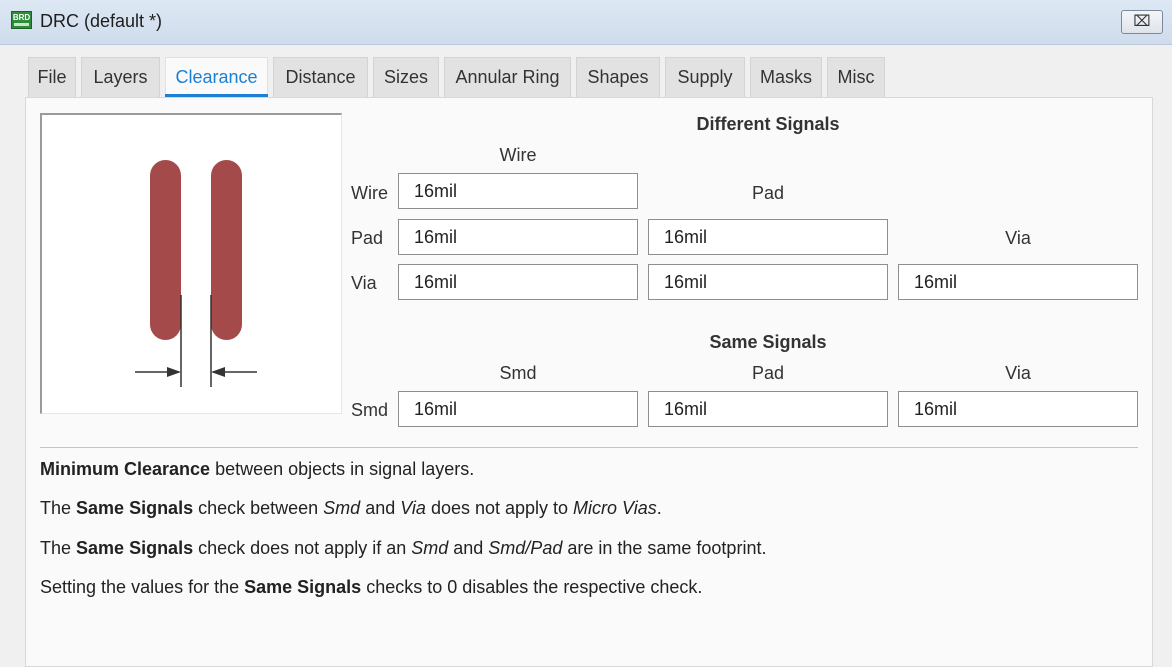 This screenshot has height=667, width=1172. What do you see at coordinates (768, 193) in the screenshot?
I see `col-header-pad: Pad` at bounding box center [768, 193].